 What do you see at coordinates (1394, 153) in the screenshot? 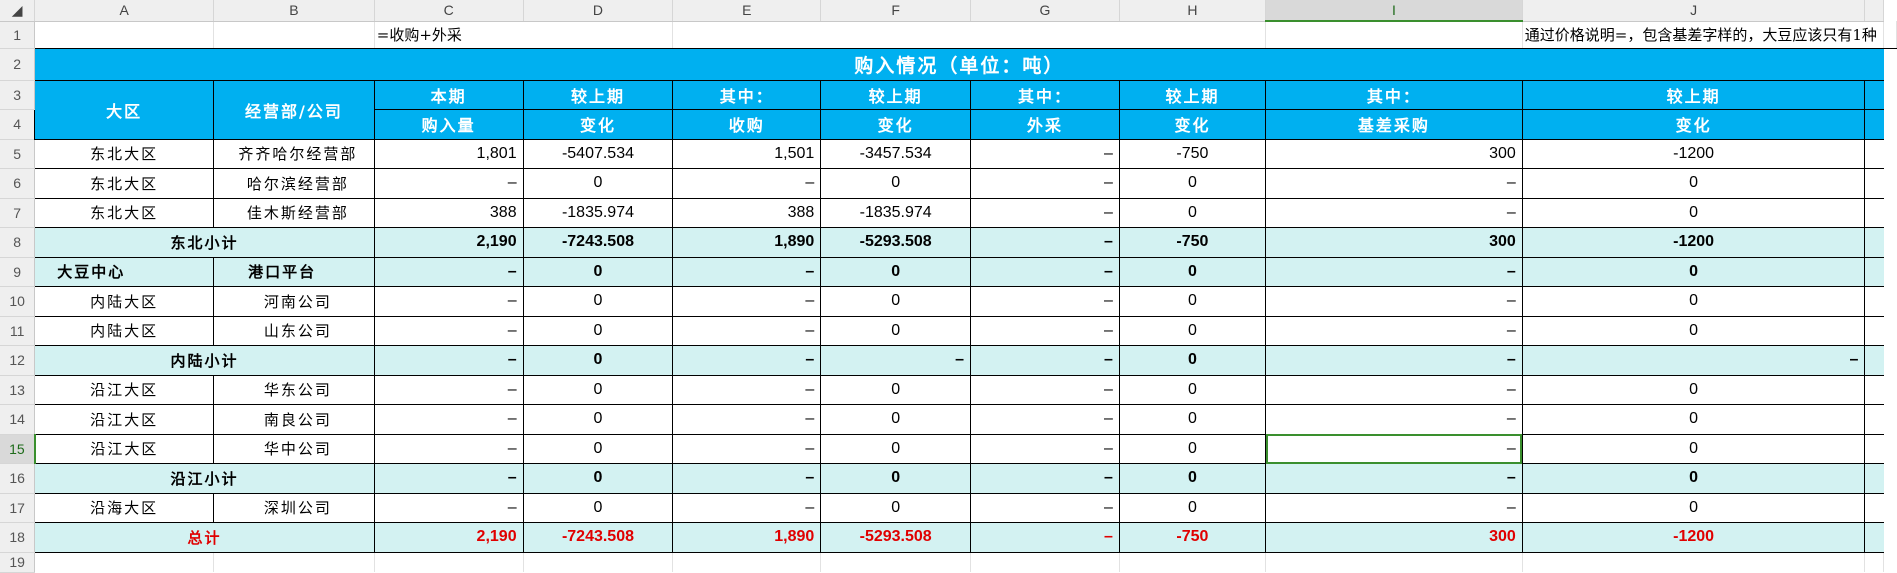
I see `cell-i5: 300` at bounding box center [1394, 153].